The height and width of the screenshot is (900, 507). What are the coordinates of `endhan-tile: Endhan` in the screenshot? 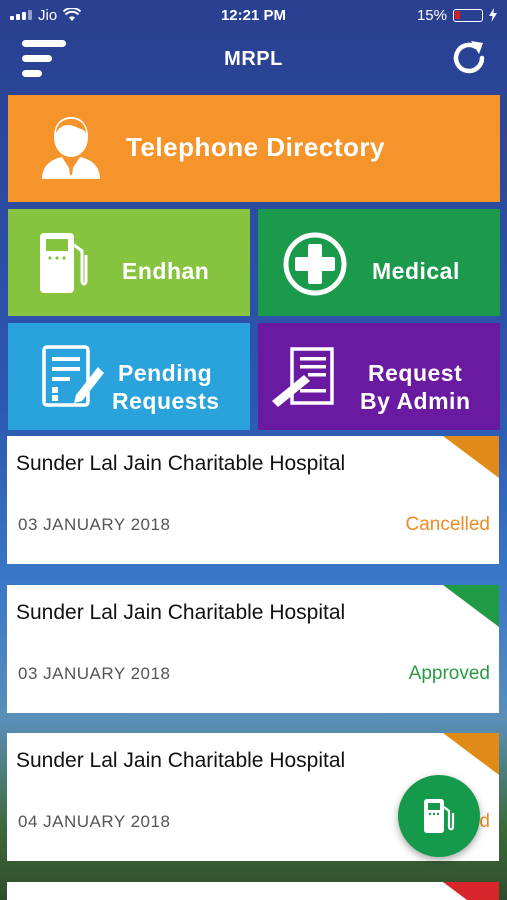 It's located at (129, 262).